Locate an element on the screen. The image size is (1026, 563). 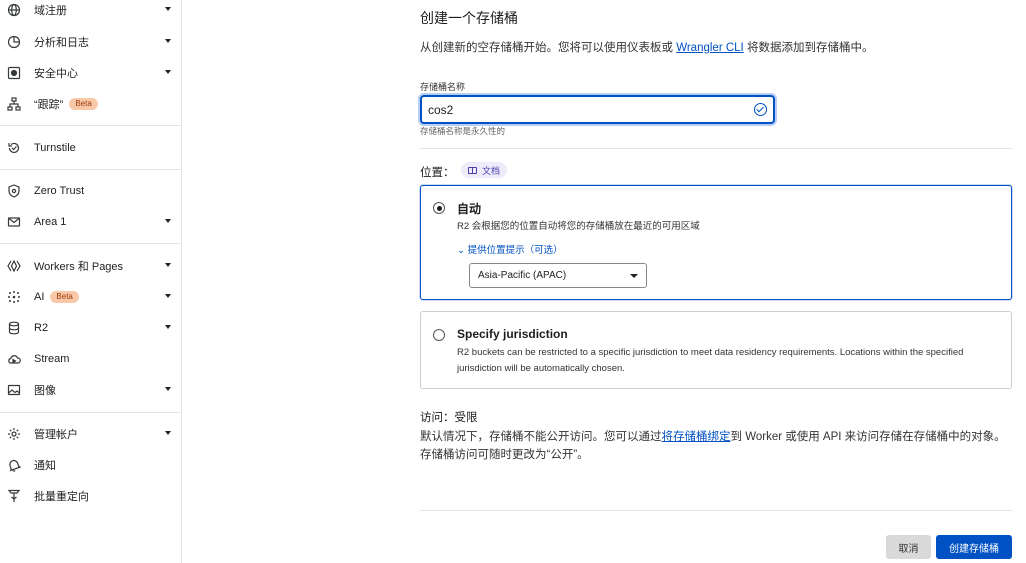
sidebar-item-label: AI is located at coordinates (39, 297).